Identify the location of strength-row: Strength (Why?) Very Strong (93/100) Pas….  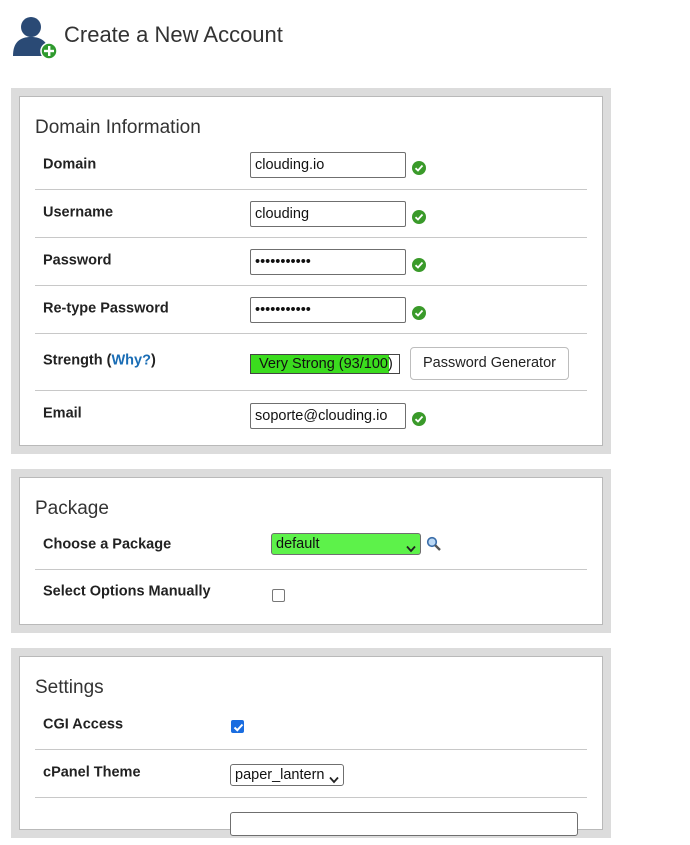
(311, 362).